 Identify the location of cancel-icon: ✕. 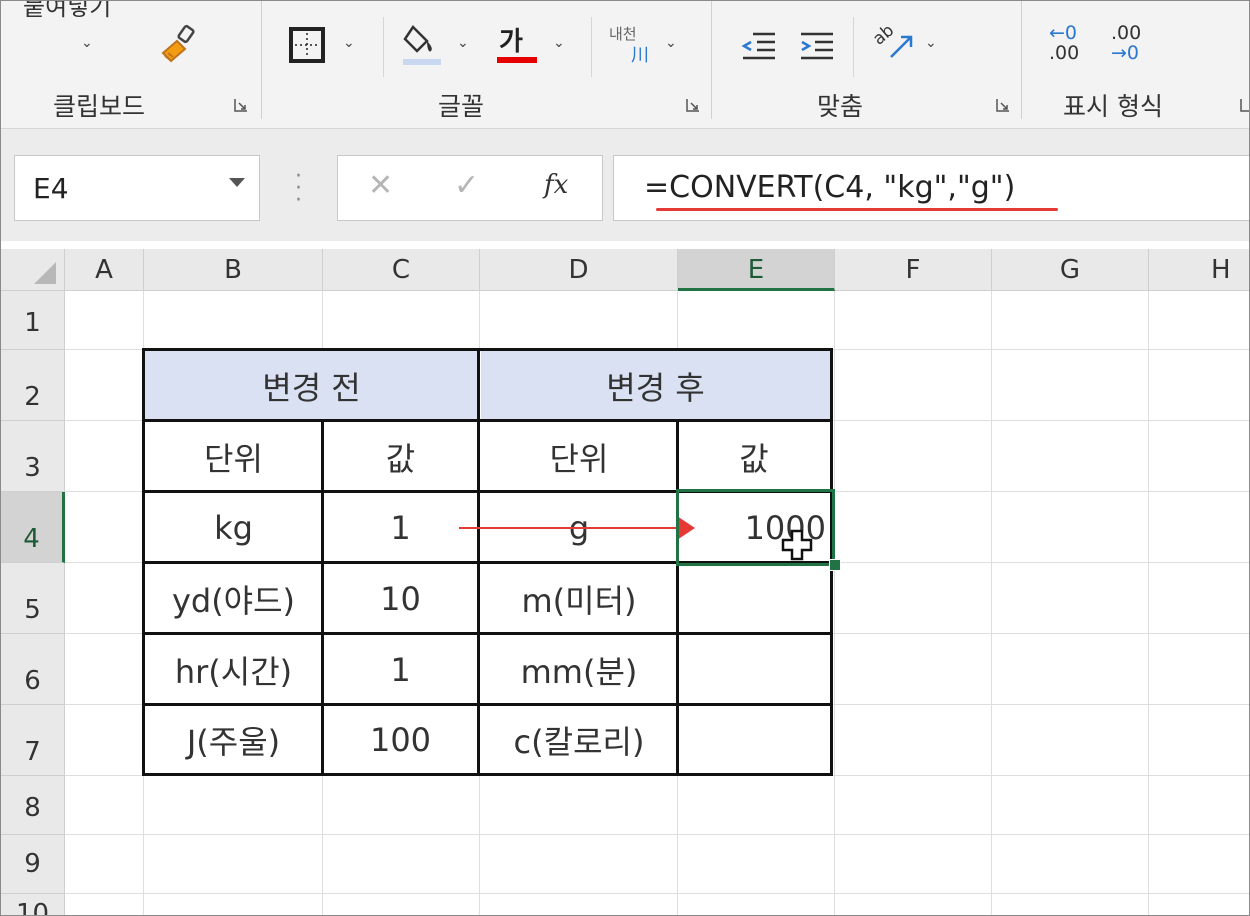
(380, 185).